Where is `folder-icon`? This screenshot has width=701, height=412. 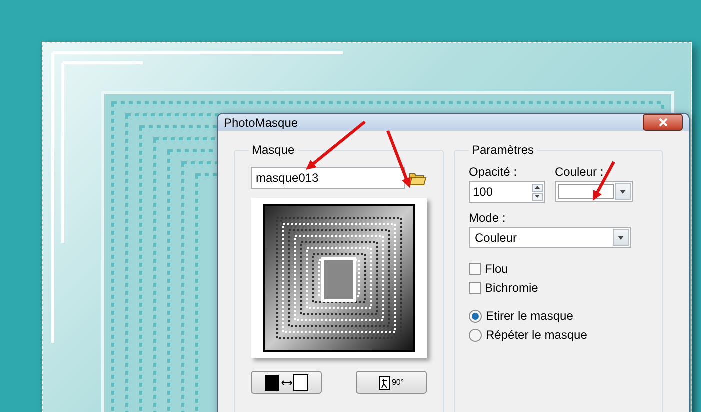 folder-icon is located at coordinates (418, 178).